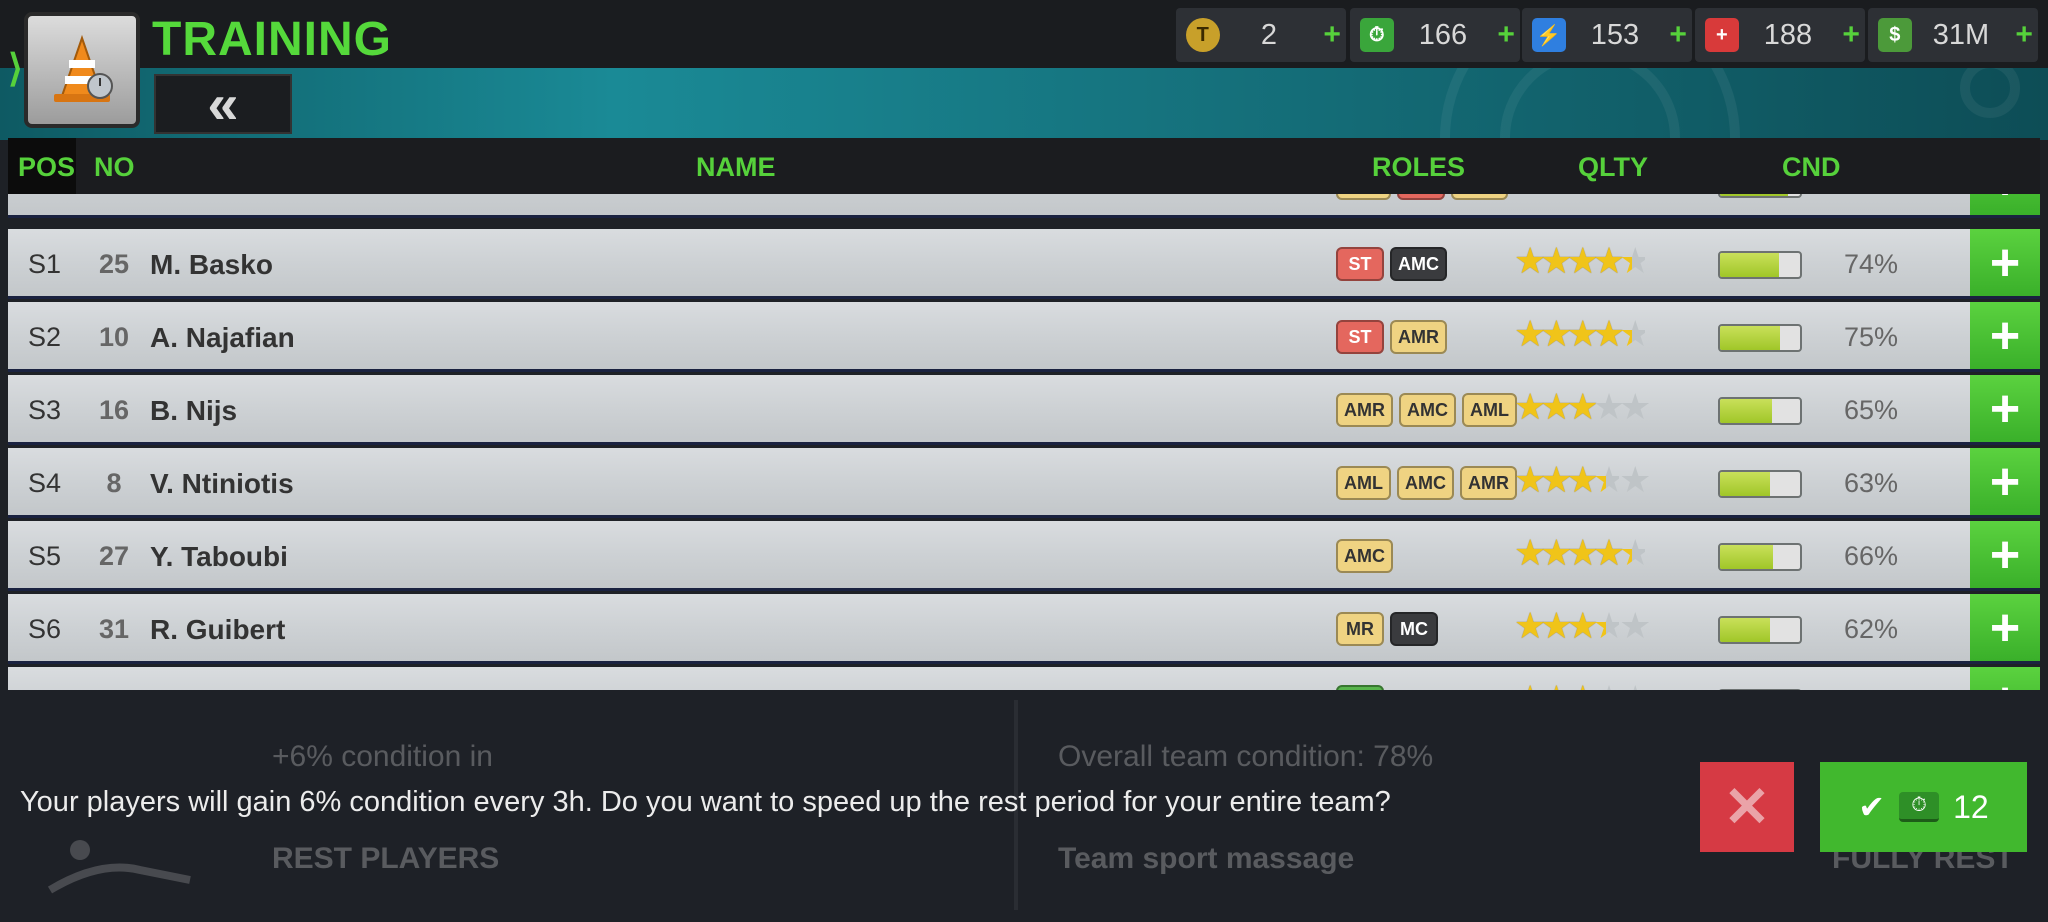 The width and height of the screenshot is (2048, 922). I want to click on table-header: POS NO NAME ROLES QLTY CND, so click(1024, 166).